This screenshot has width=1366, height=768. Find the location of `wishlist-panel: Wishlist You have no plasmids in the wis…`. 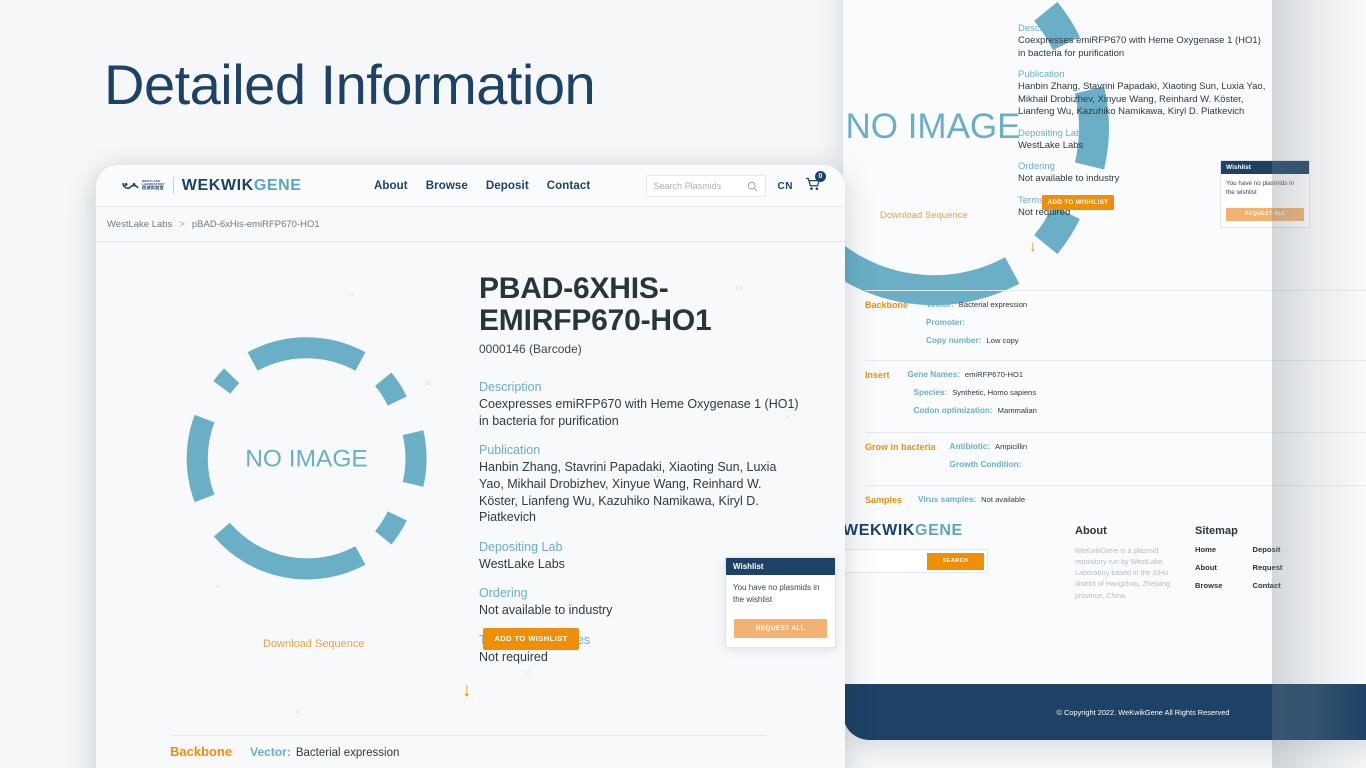

wishlist-panel: Wishlist You have no plasmids in the wis… is located at coordinates (780, 603).